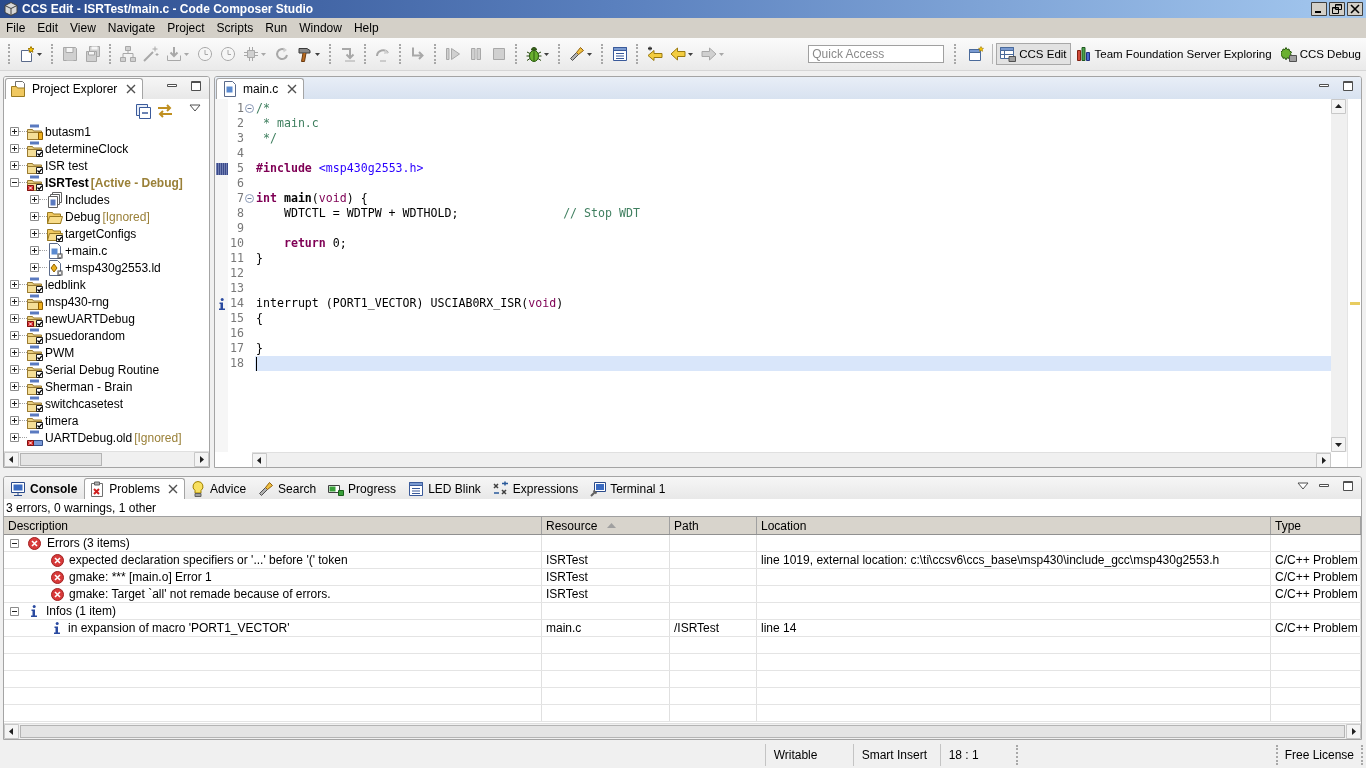 The width and height of the screenshot is (1366, 768). Describe the element at coordinates (445, 488) in the screenshot. I see `view-tab: LED Blink` at that location.